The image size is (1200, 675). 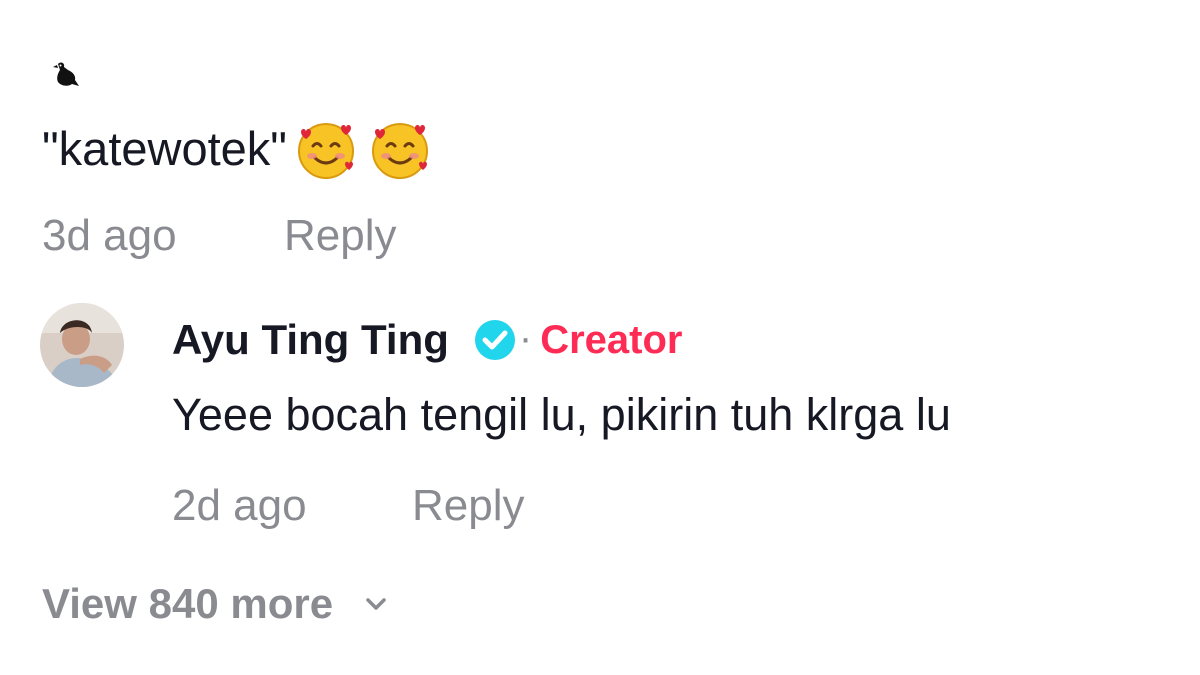 What do you see at coordinates (188, 603) in the screenshot?
I see `view-more-label: View 840 more` at bounding box center [188, 603].